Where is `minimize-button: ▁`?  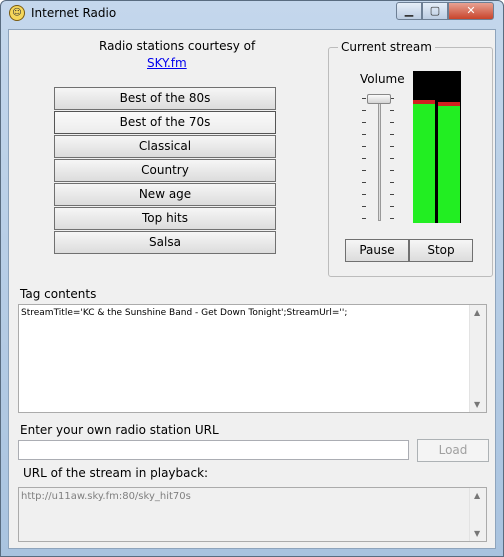 minimize-button: ▁ is located at coordinates (409, 11).